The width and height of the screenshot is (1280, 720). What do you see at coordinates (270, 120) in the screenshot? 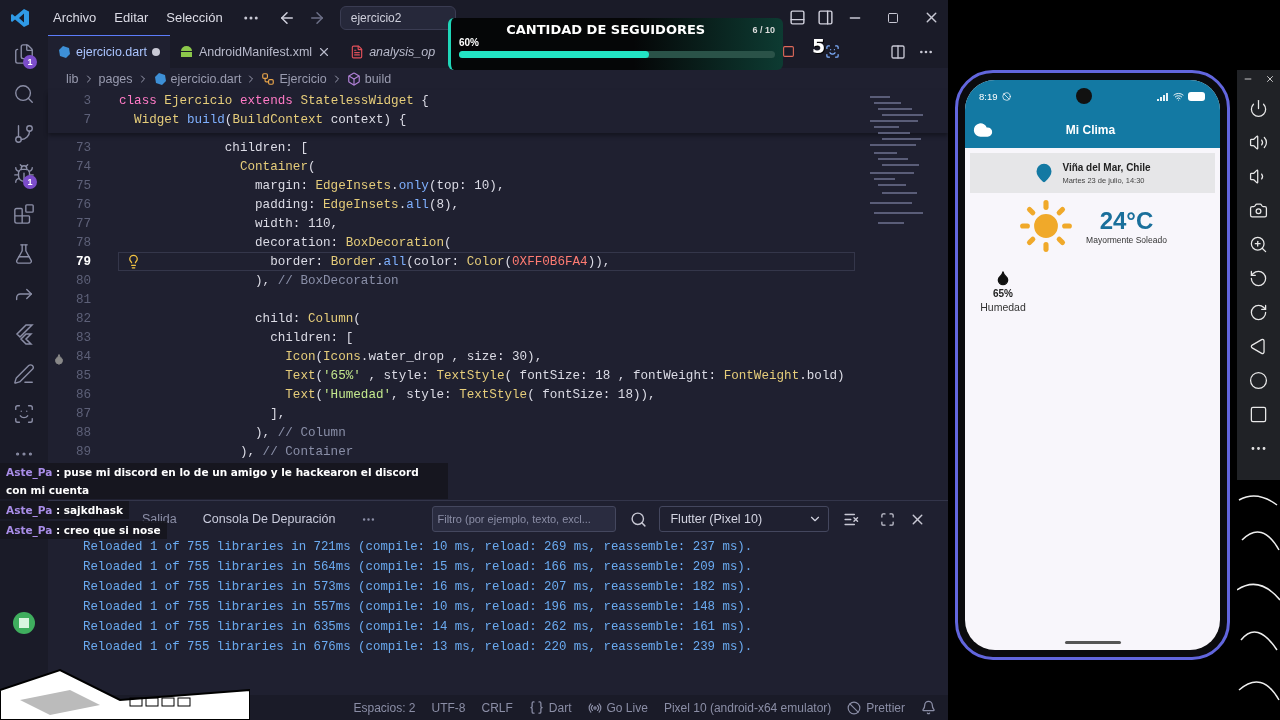
I see `code-line: Widget build(BuildContext context) {` at bounding box center [270, 120].